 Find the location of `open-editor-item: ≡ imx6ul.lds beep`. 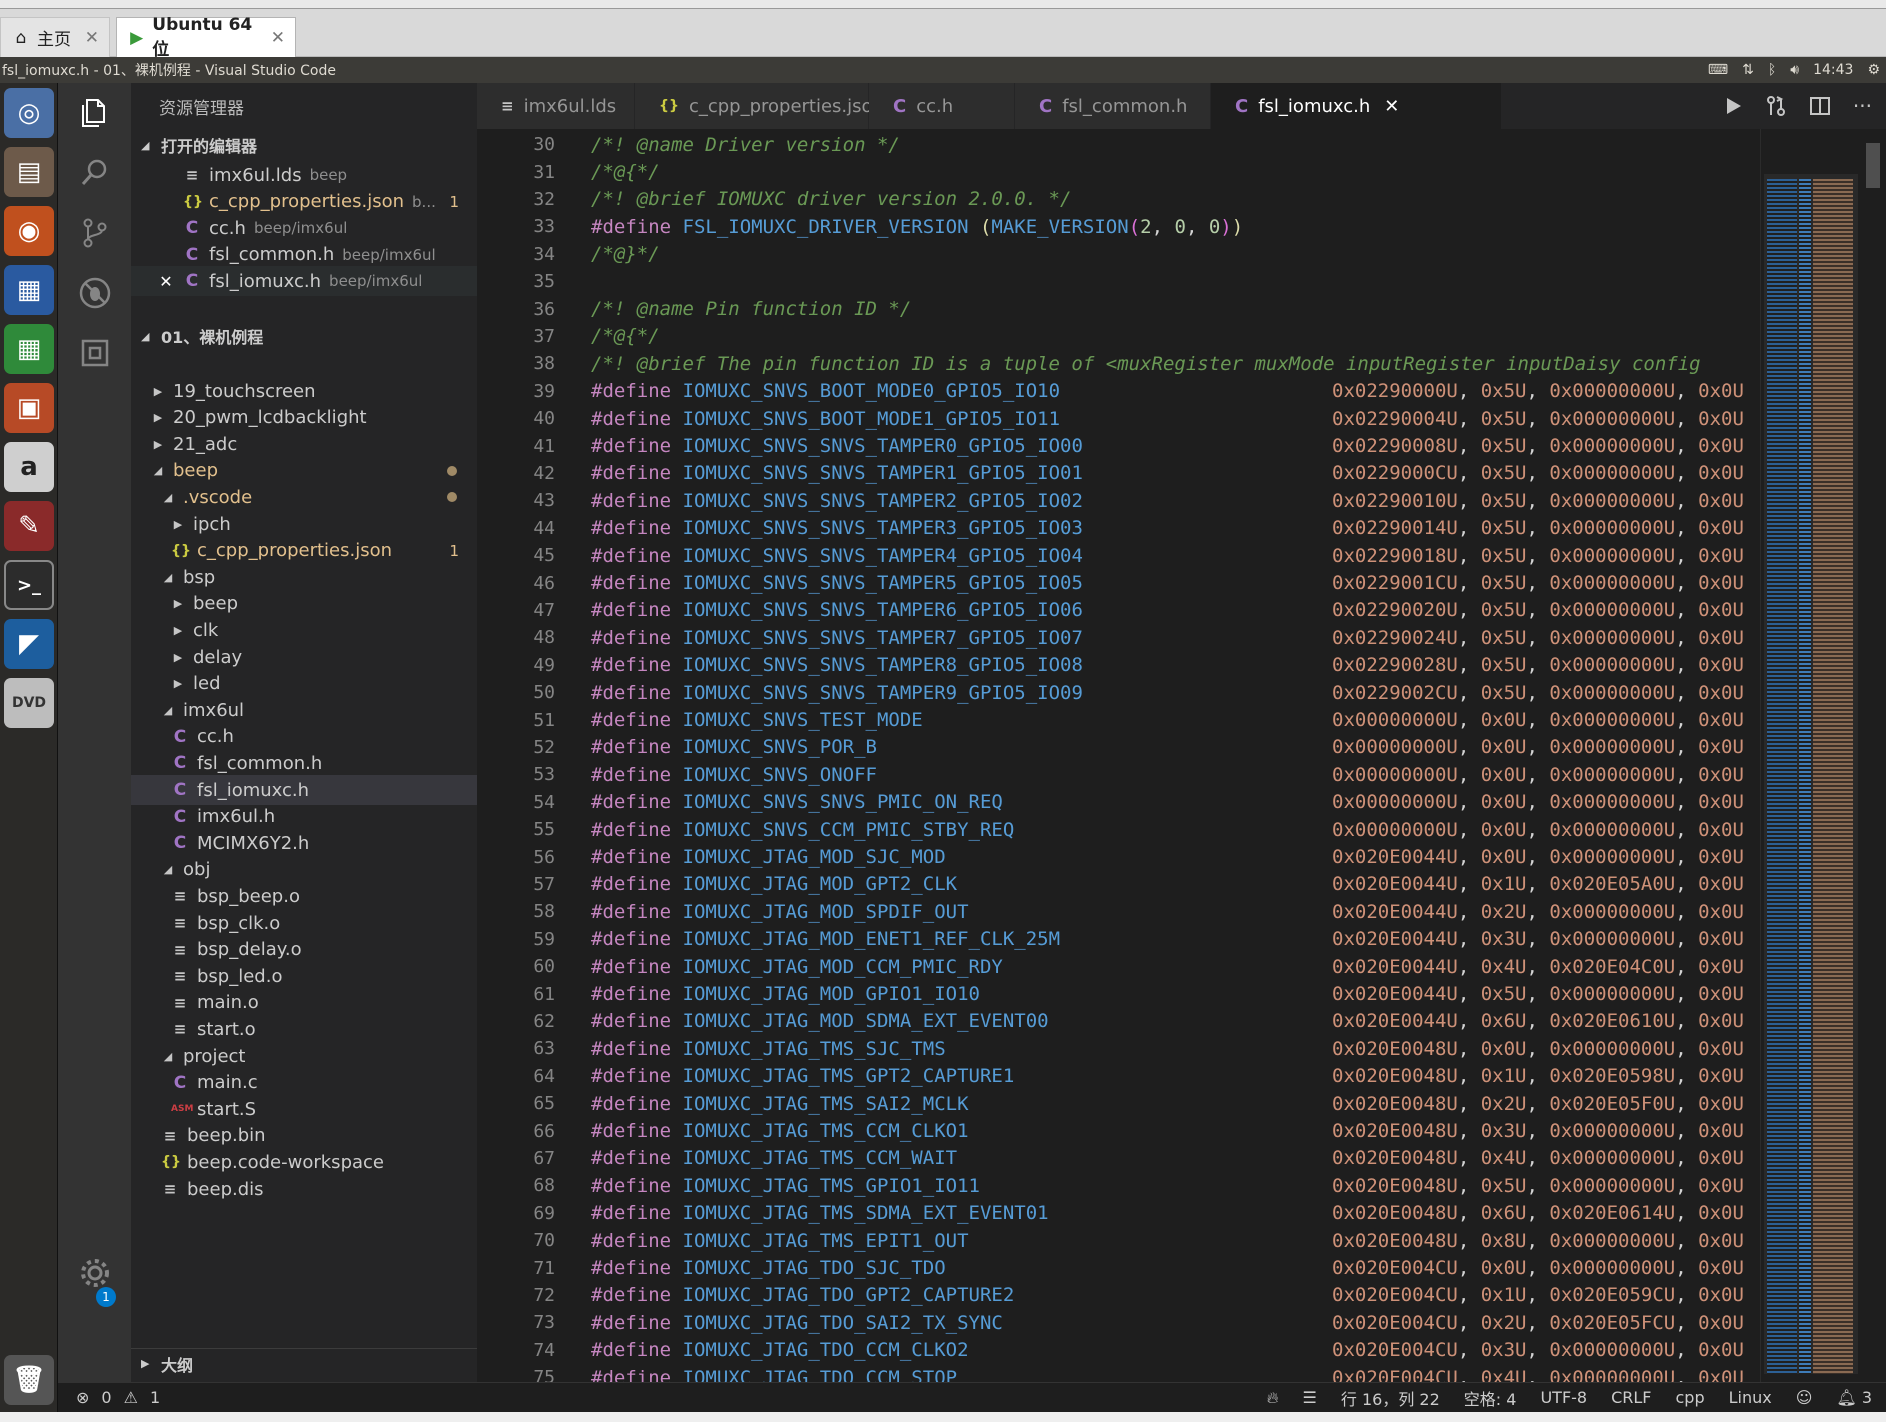

open-editor-item: ≡ imx6ul.lds beep is located at coordinates (304, 175).